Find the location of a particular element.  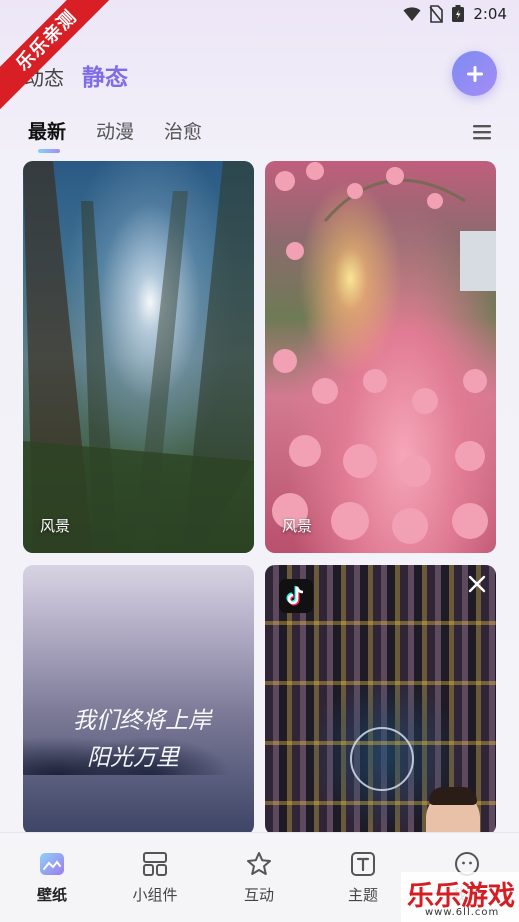

wallpaper-card-quote: 我们终将上岸 阳光万里 is located at coordinates (138, 700).